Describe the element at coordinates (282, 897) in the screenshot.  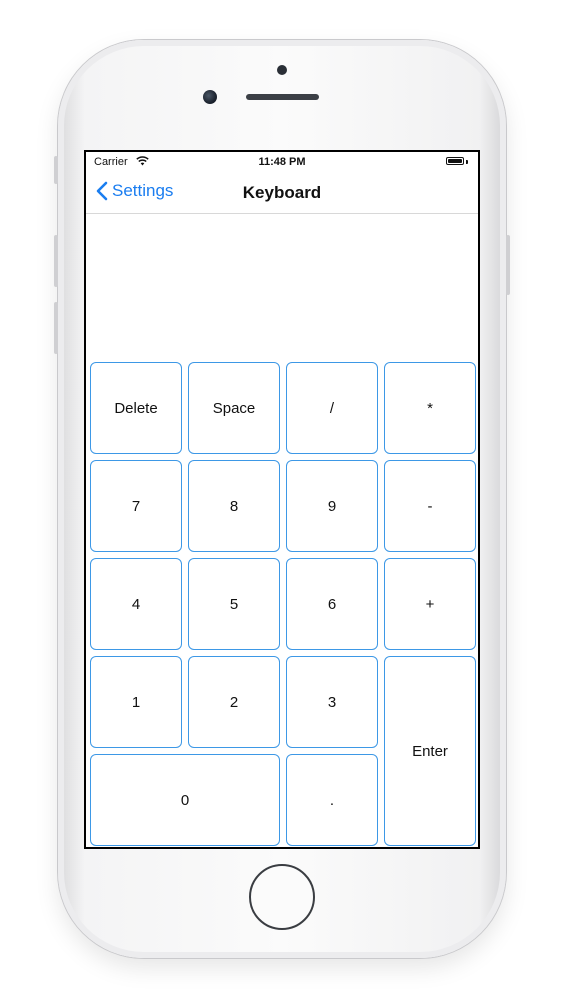
I see `home-button` at that location.